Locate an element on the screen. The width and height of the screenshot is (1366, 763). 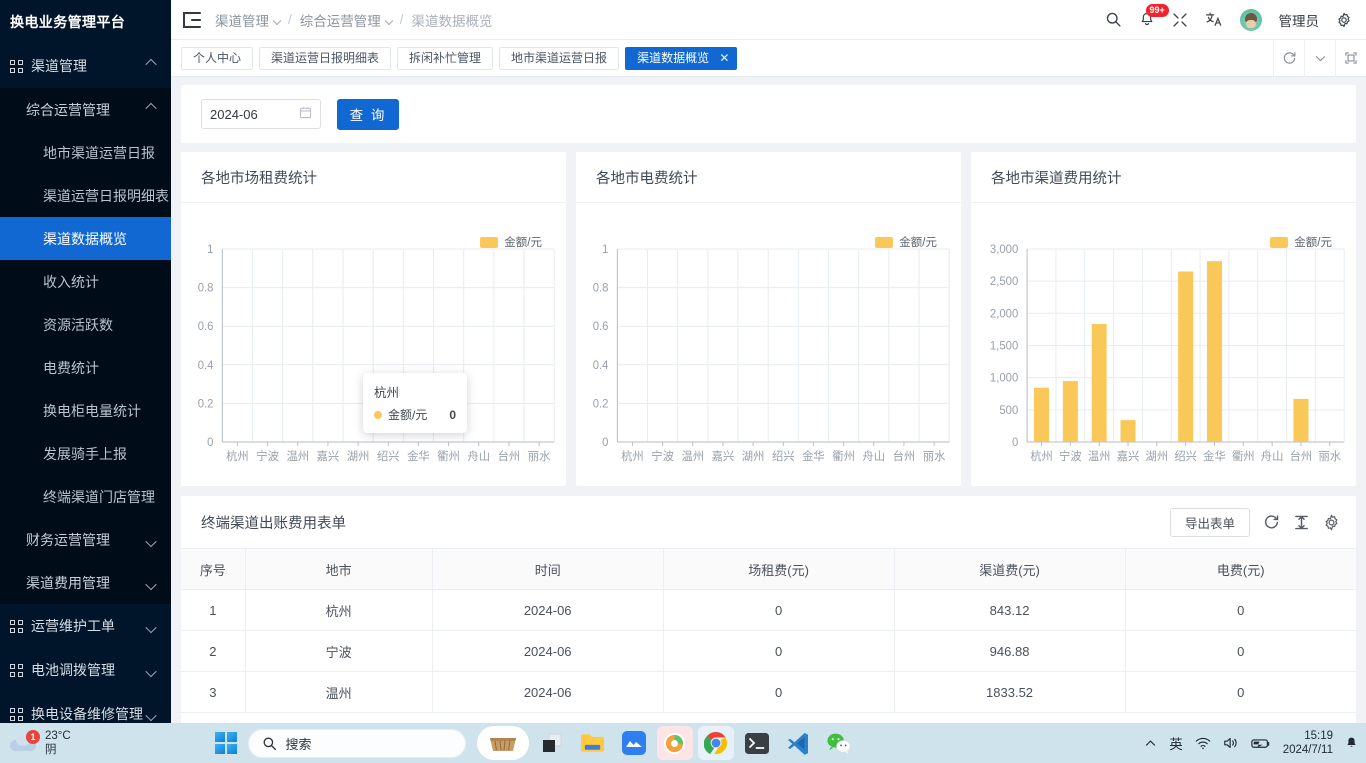
gear-icon is located at coordinates (1344, 20).